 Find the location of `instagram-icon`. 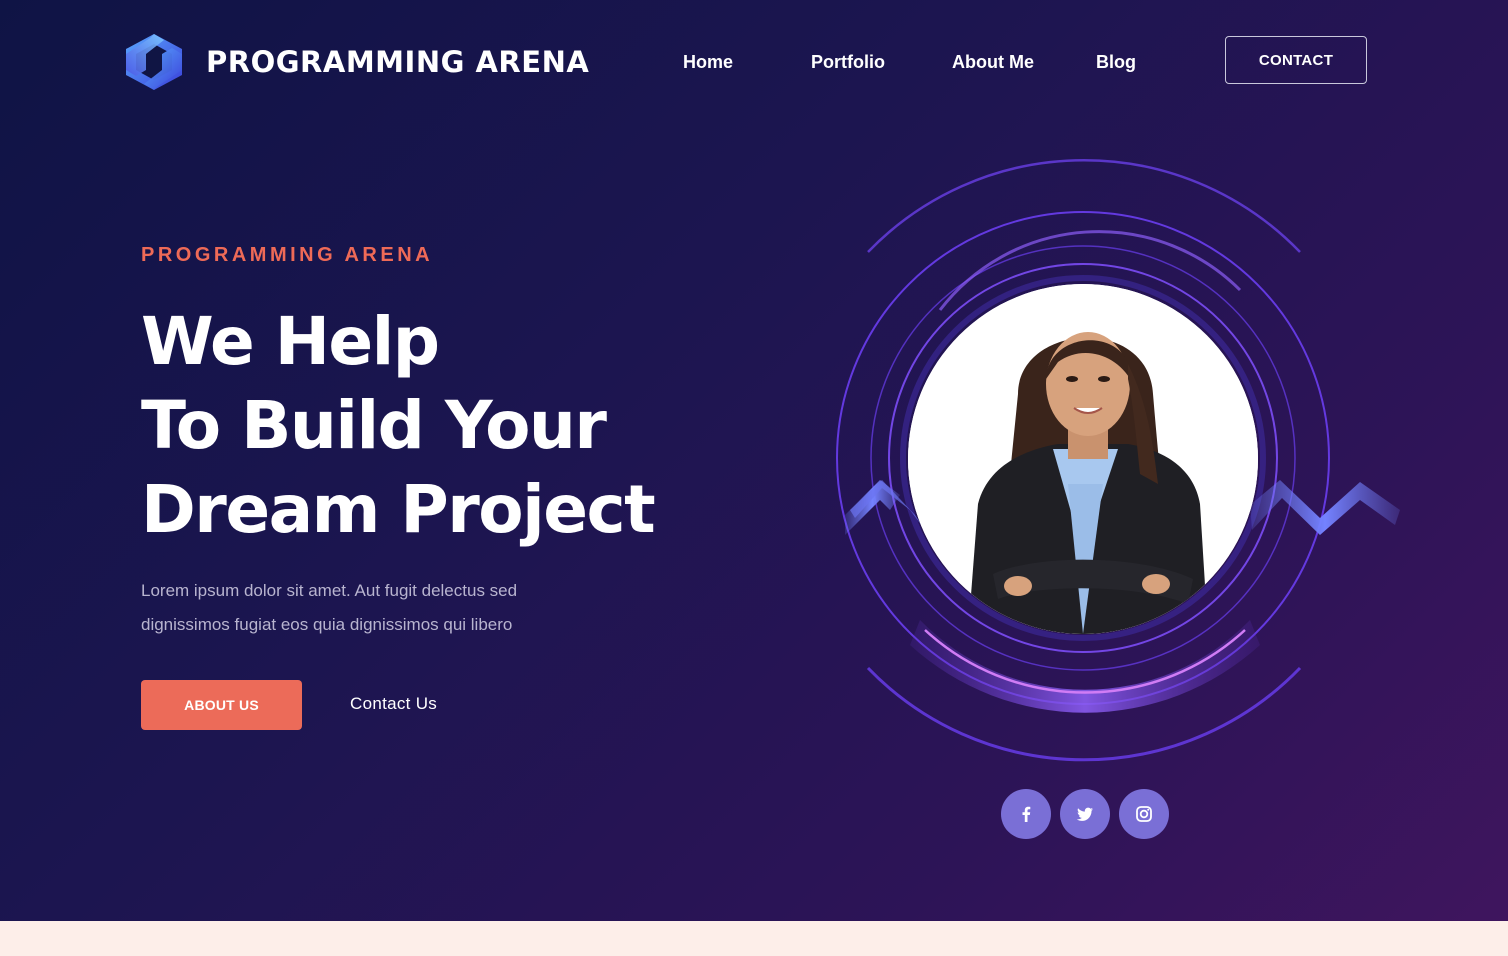

instagram-icon is located at coordinates (1144, 814).